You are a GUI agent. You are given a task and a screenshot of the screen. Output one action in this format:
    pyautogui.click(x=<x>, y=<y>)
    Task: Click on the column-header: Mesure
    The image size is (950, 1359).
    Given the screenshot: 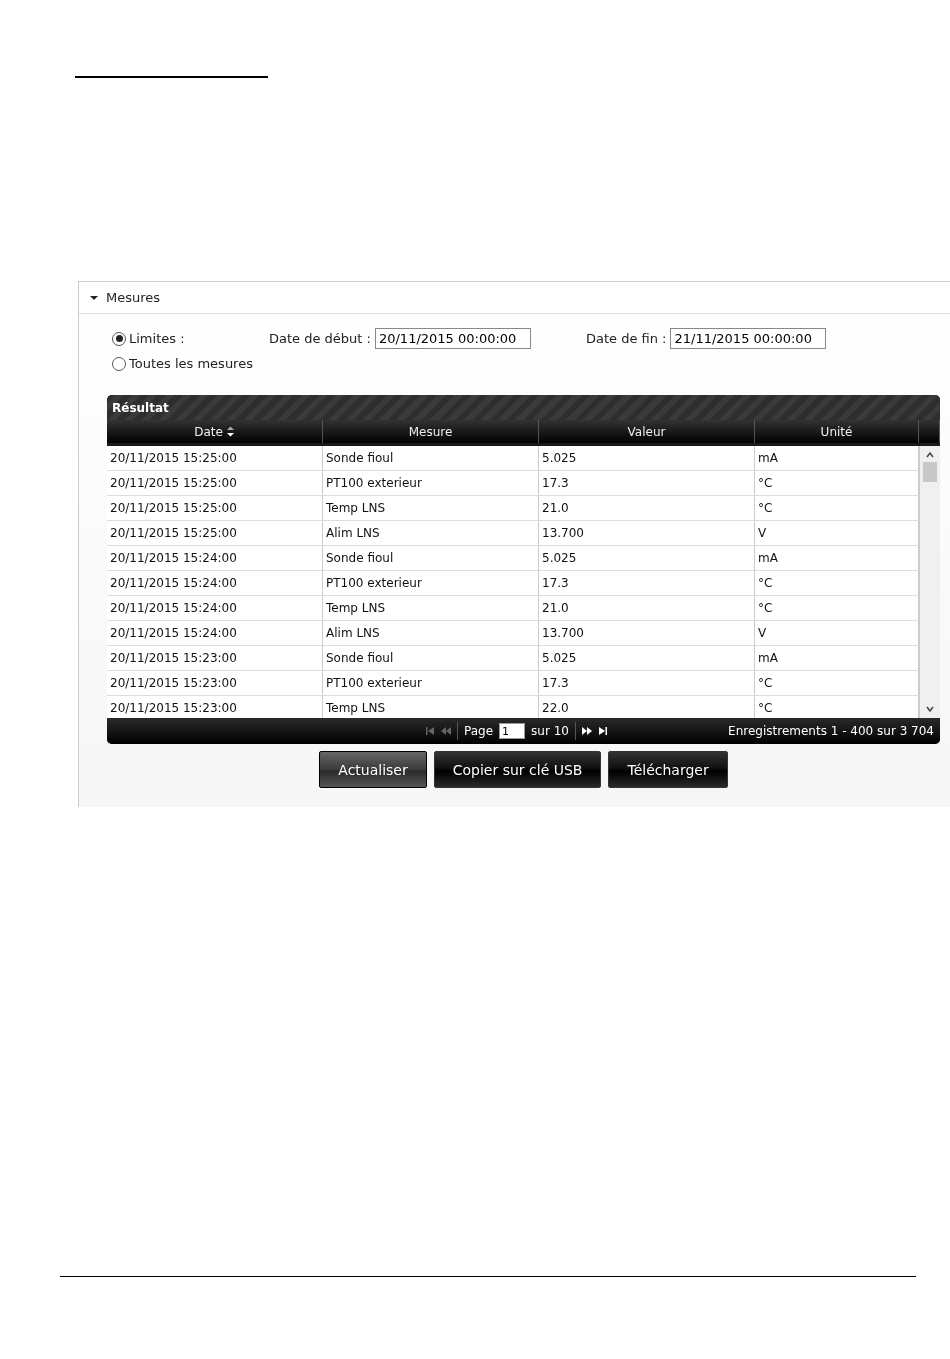 What is the action you would take?
    pyautogui.click(x=431, y=431)
    